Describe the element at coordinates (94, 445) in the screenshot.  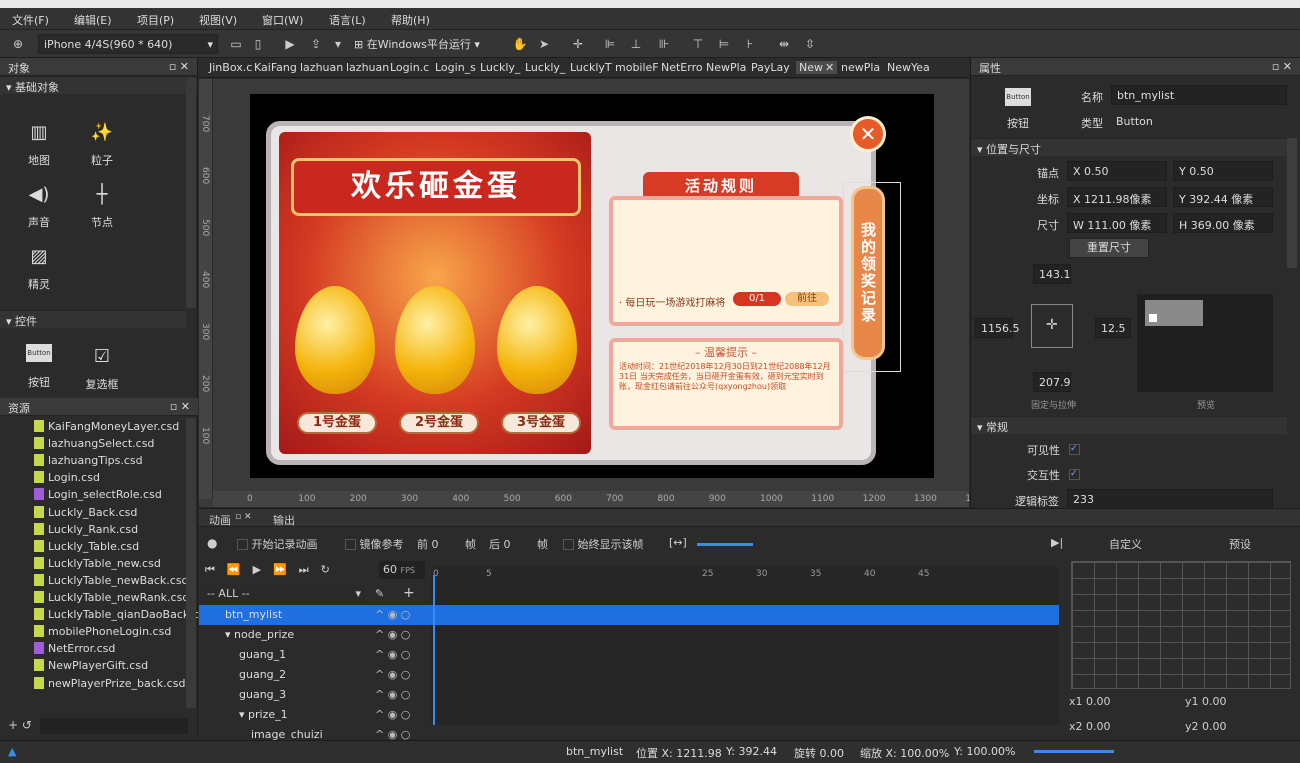
I see `resource-file: lazhuangSelect.csd` at that location.